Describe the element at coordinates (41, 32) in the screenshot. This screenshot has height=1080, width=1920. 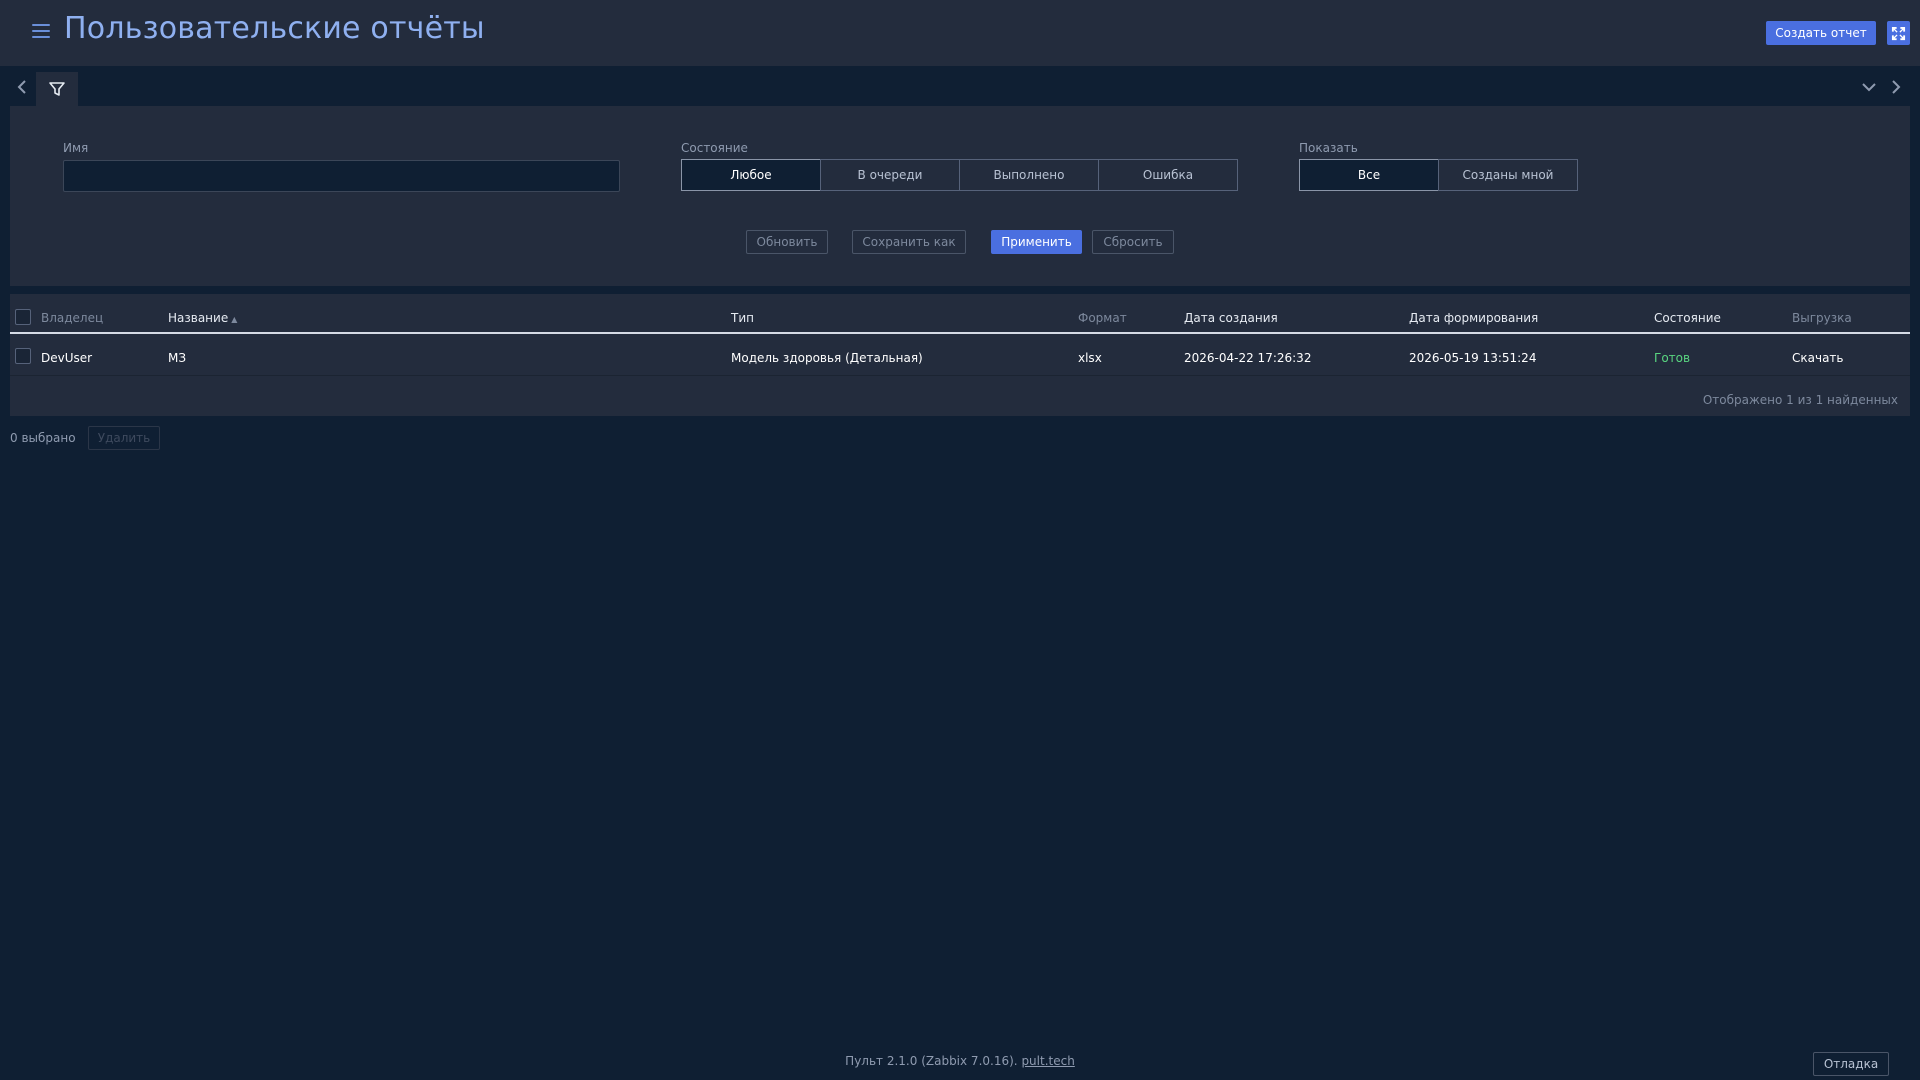
I see `menu-icon` at that location.